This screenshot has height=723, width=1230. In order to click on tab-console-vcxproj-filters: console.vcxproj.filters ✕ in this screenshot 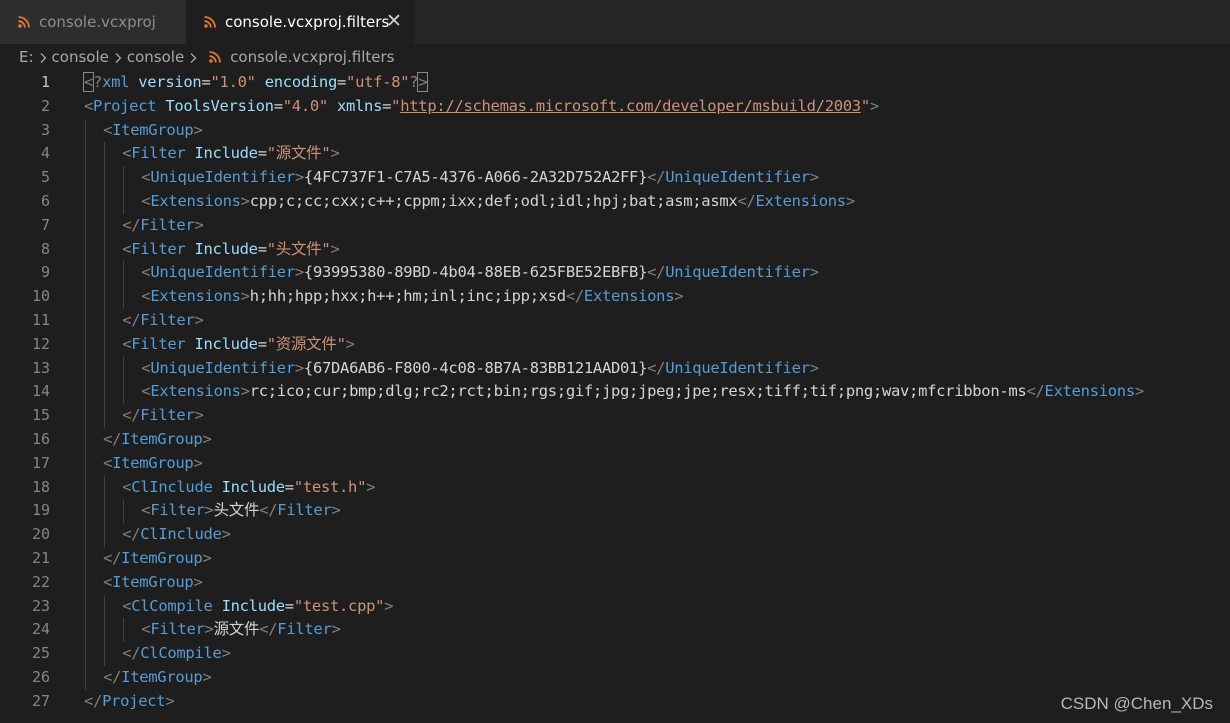, I will do `click(300, 22)`.